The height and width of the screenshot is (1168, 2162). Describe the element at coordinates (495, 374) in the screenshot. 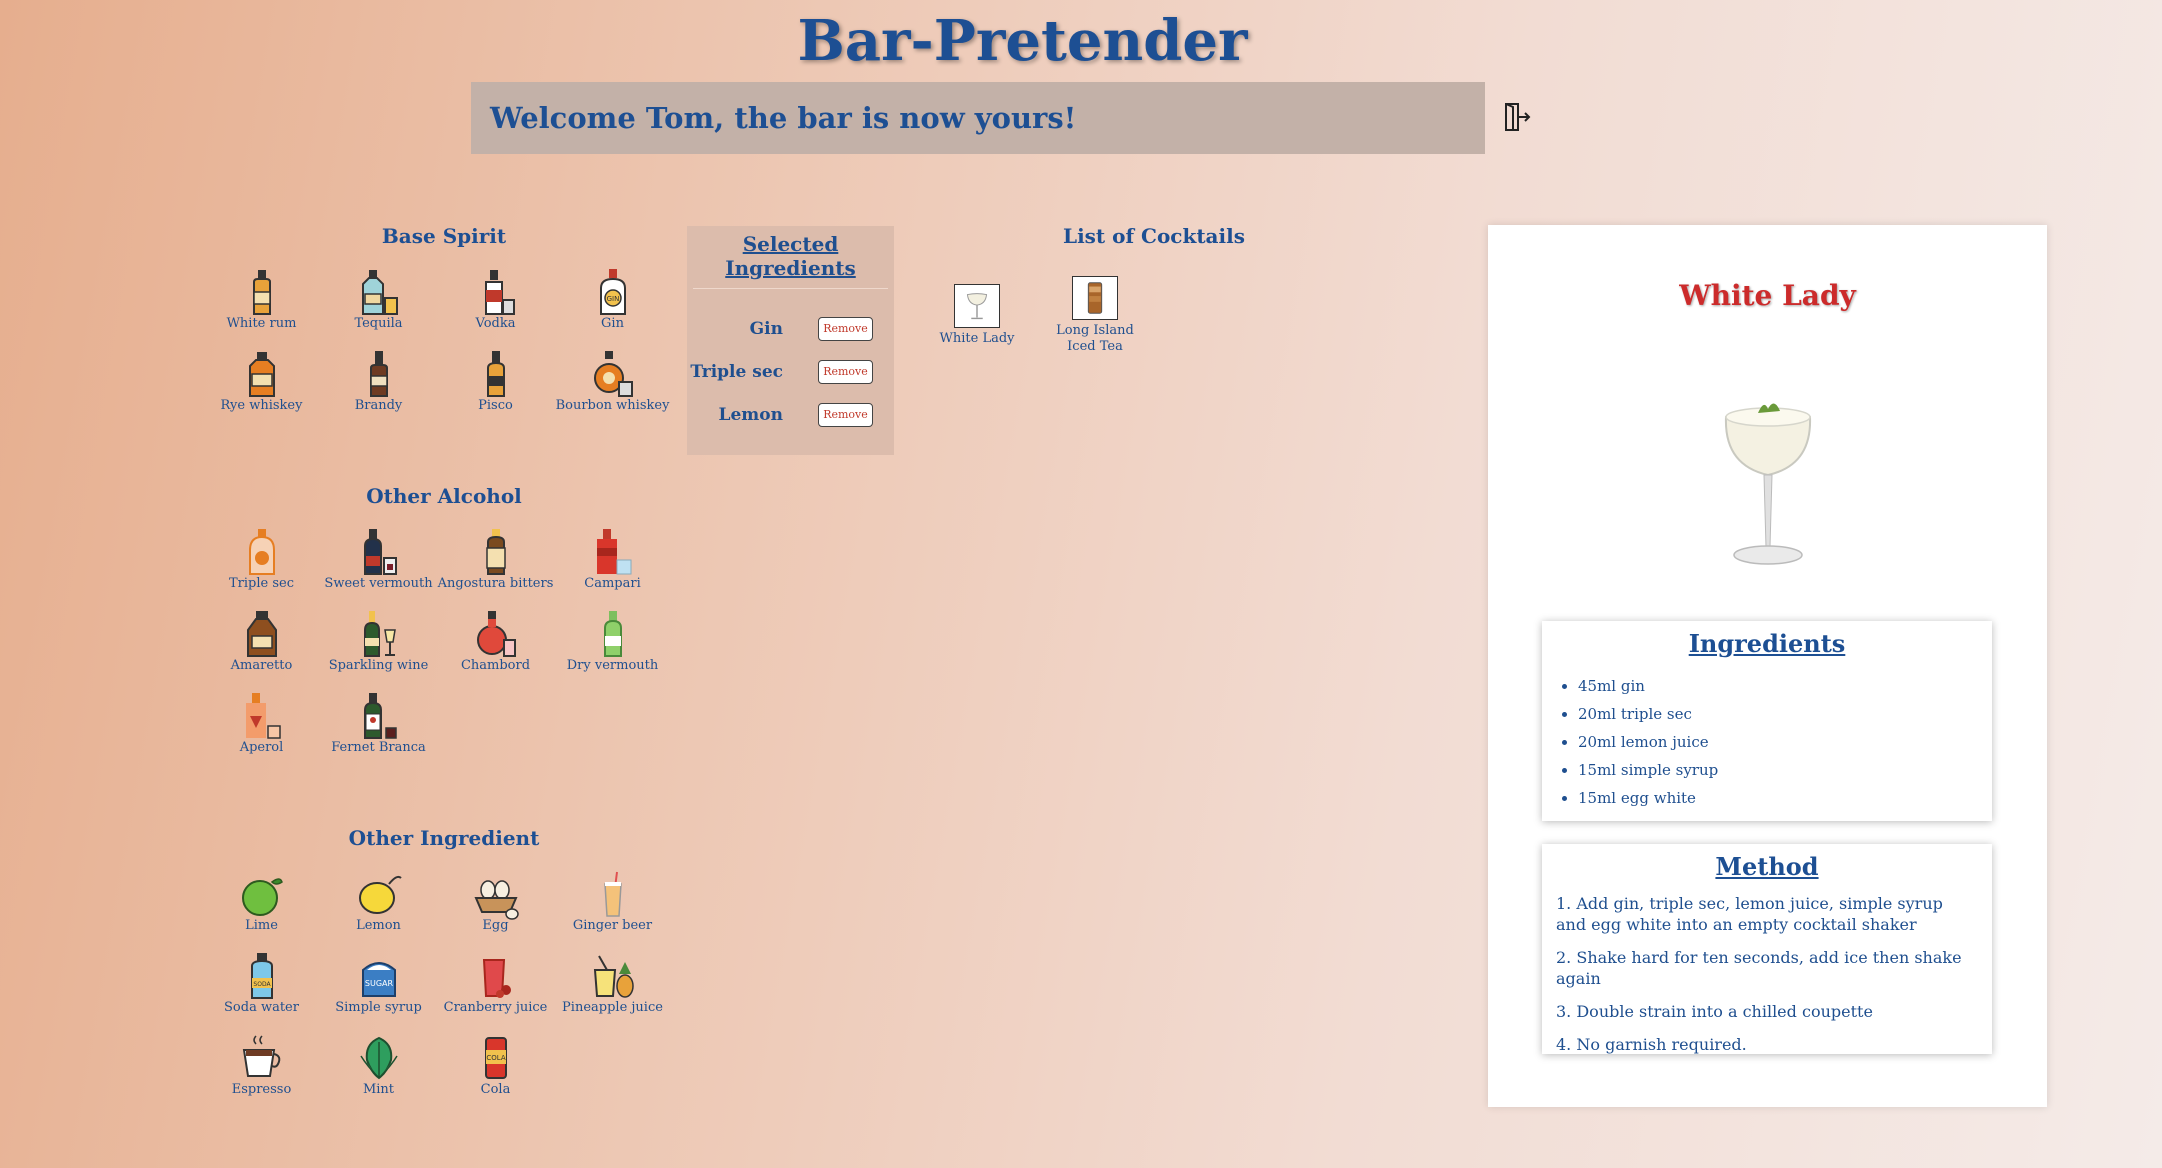

I see `pisco-bottle-icon` at that location.